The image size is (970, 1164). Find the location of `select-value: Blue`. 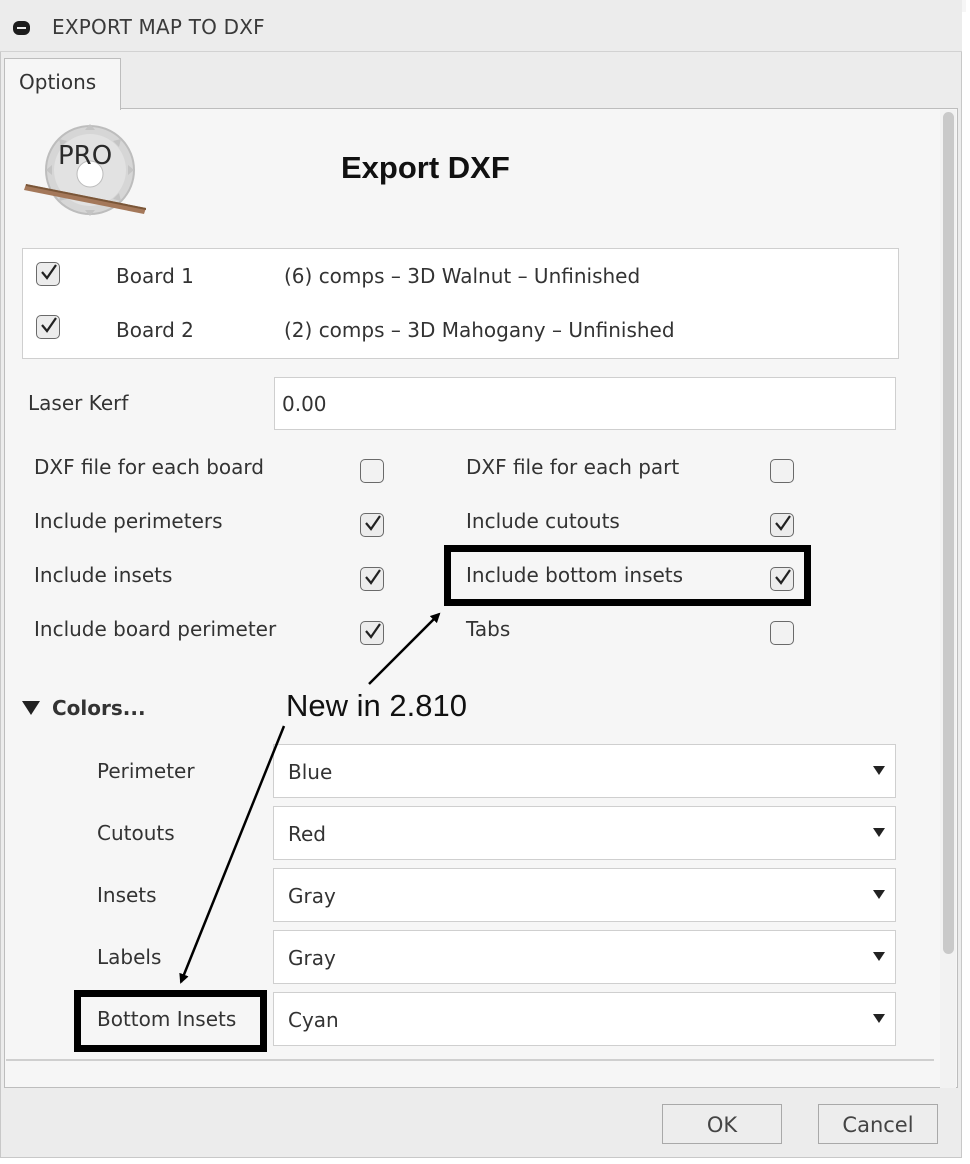

select-value: Blue is located at coordinates (310, 772).